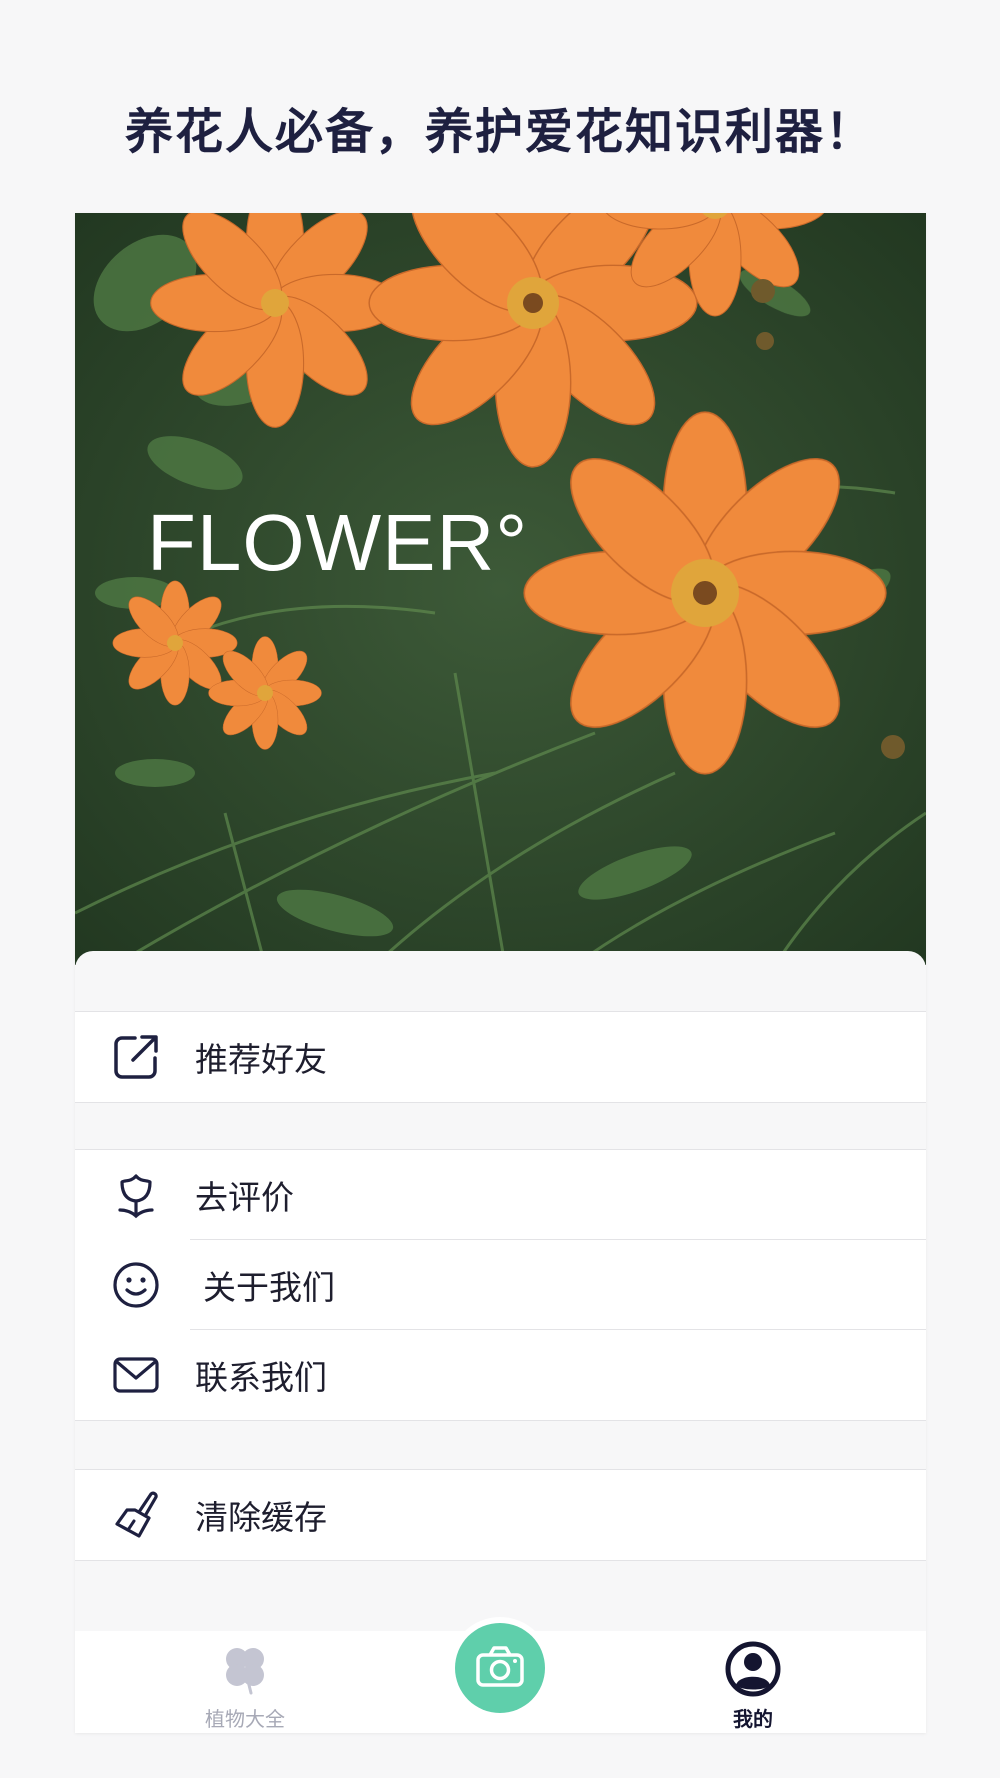 This screenshot has width=1000, height=1778. I want to click on menu-item-recommend: 推荐好友, so click(500, 1057).